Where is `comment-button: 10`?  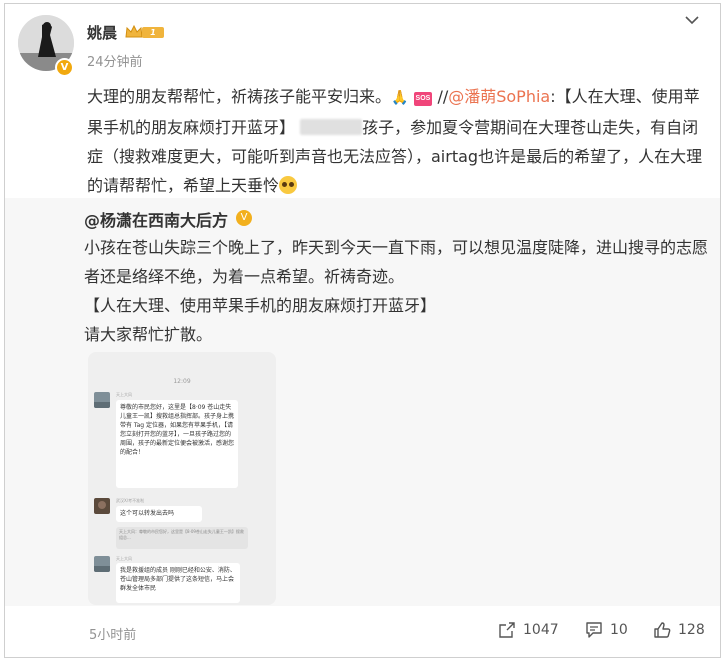
comment-button: 10 is located at coordinates (606, 630).